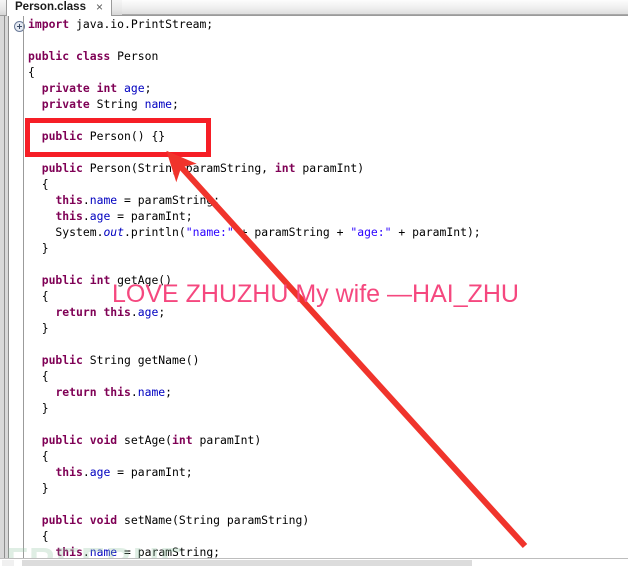 The image size is (628, 566). Describe the element at coordinates (99, 8) in the screenshot. I see `close-icon: ×` at that location.